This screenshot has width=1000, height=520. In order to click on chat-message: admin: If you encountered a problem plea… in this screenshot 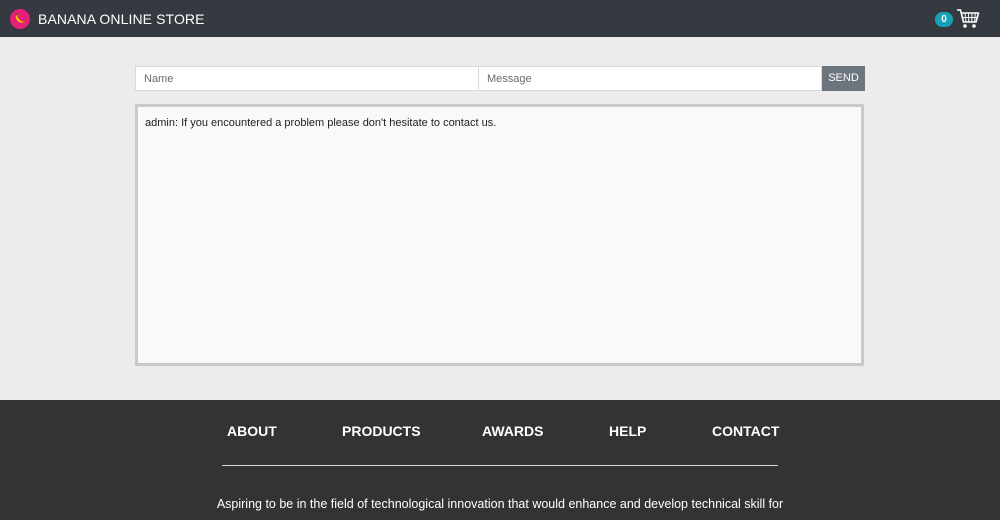, I will do `click(321, 123)`.